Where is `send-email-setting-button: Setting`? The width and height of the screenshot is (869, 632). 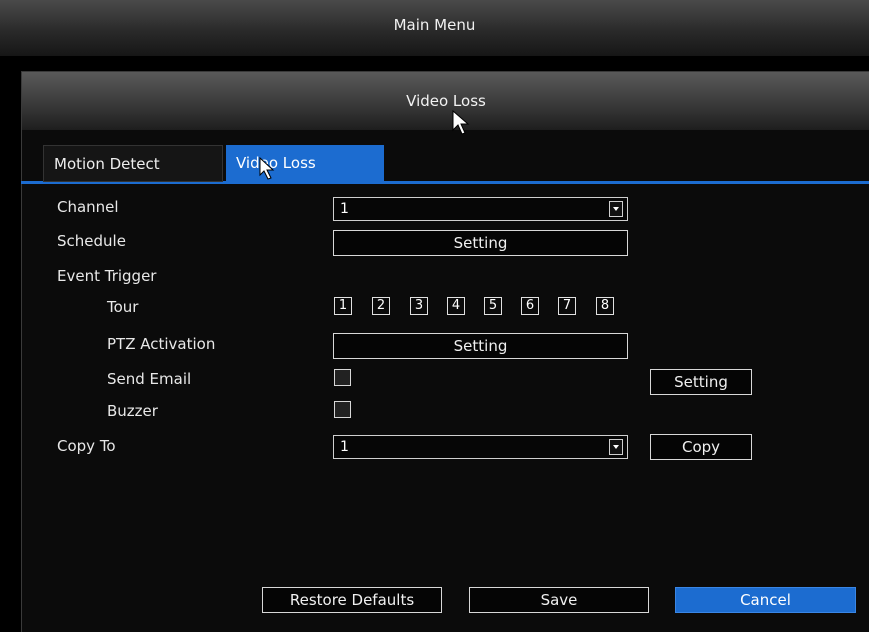 send-email-setting-button: Setting is located at coordinates (701, 382).